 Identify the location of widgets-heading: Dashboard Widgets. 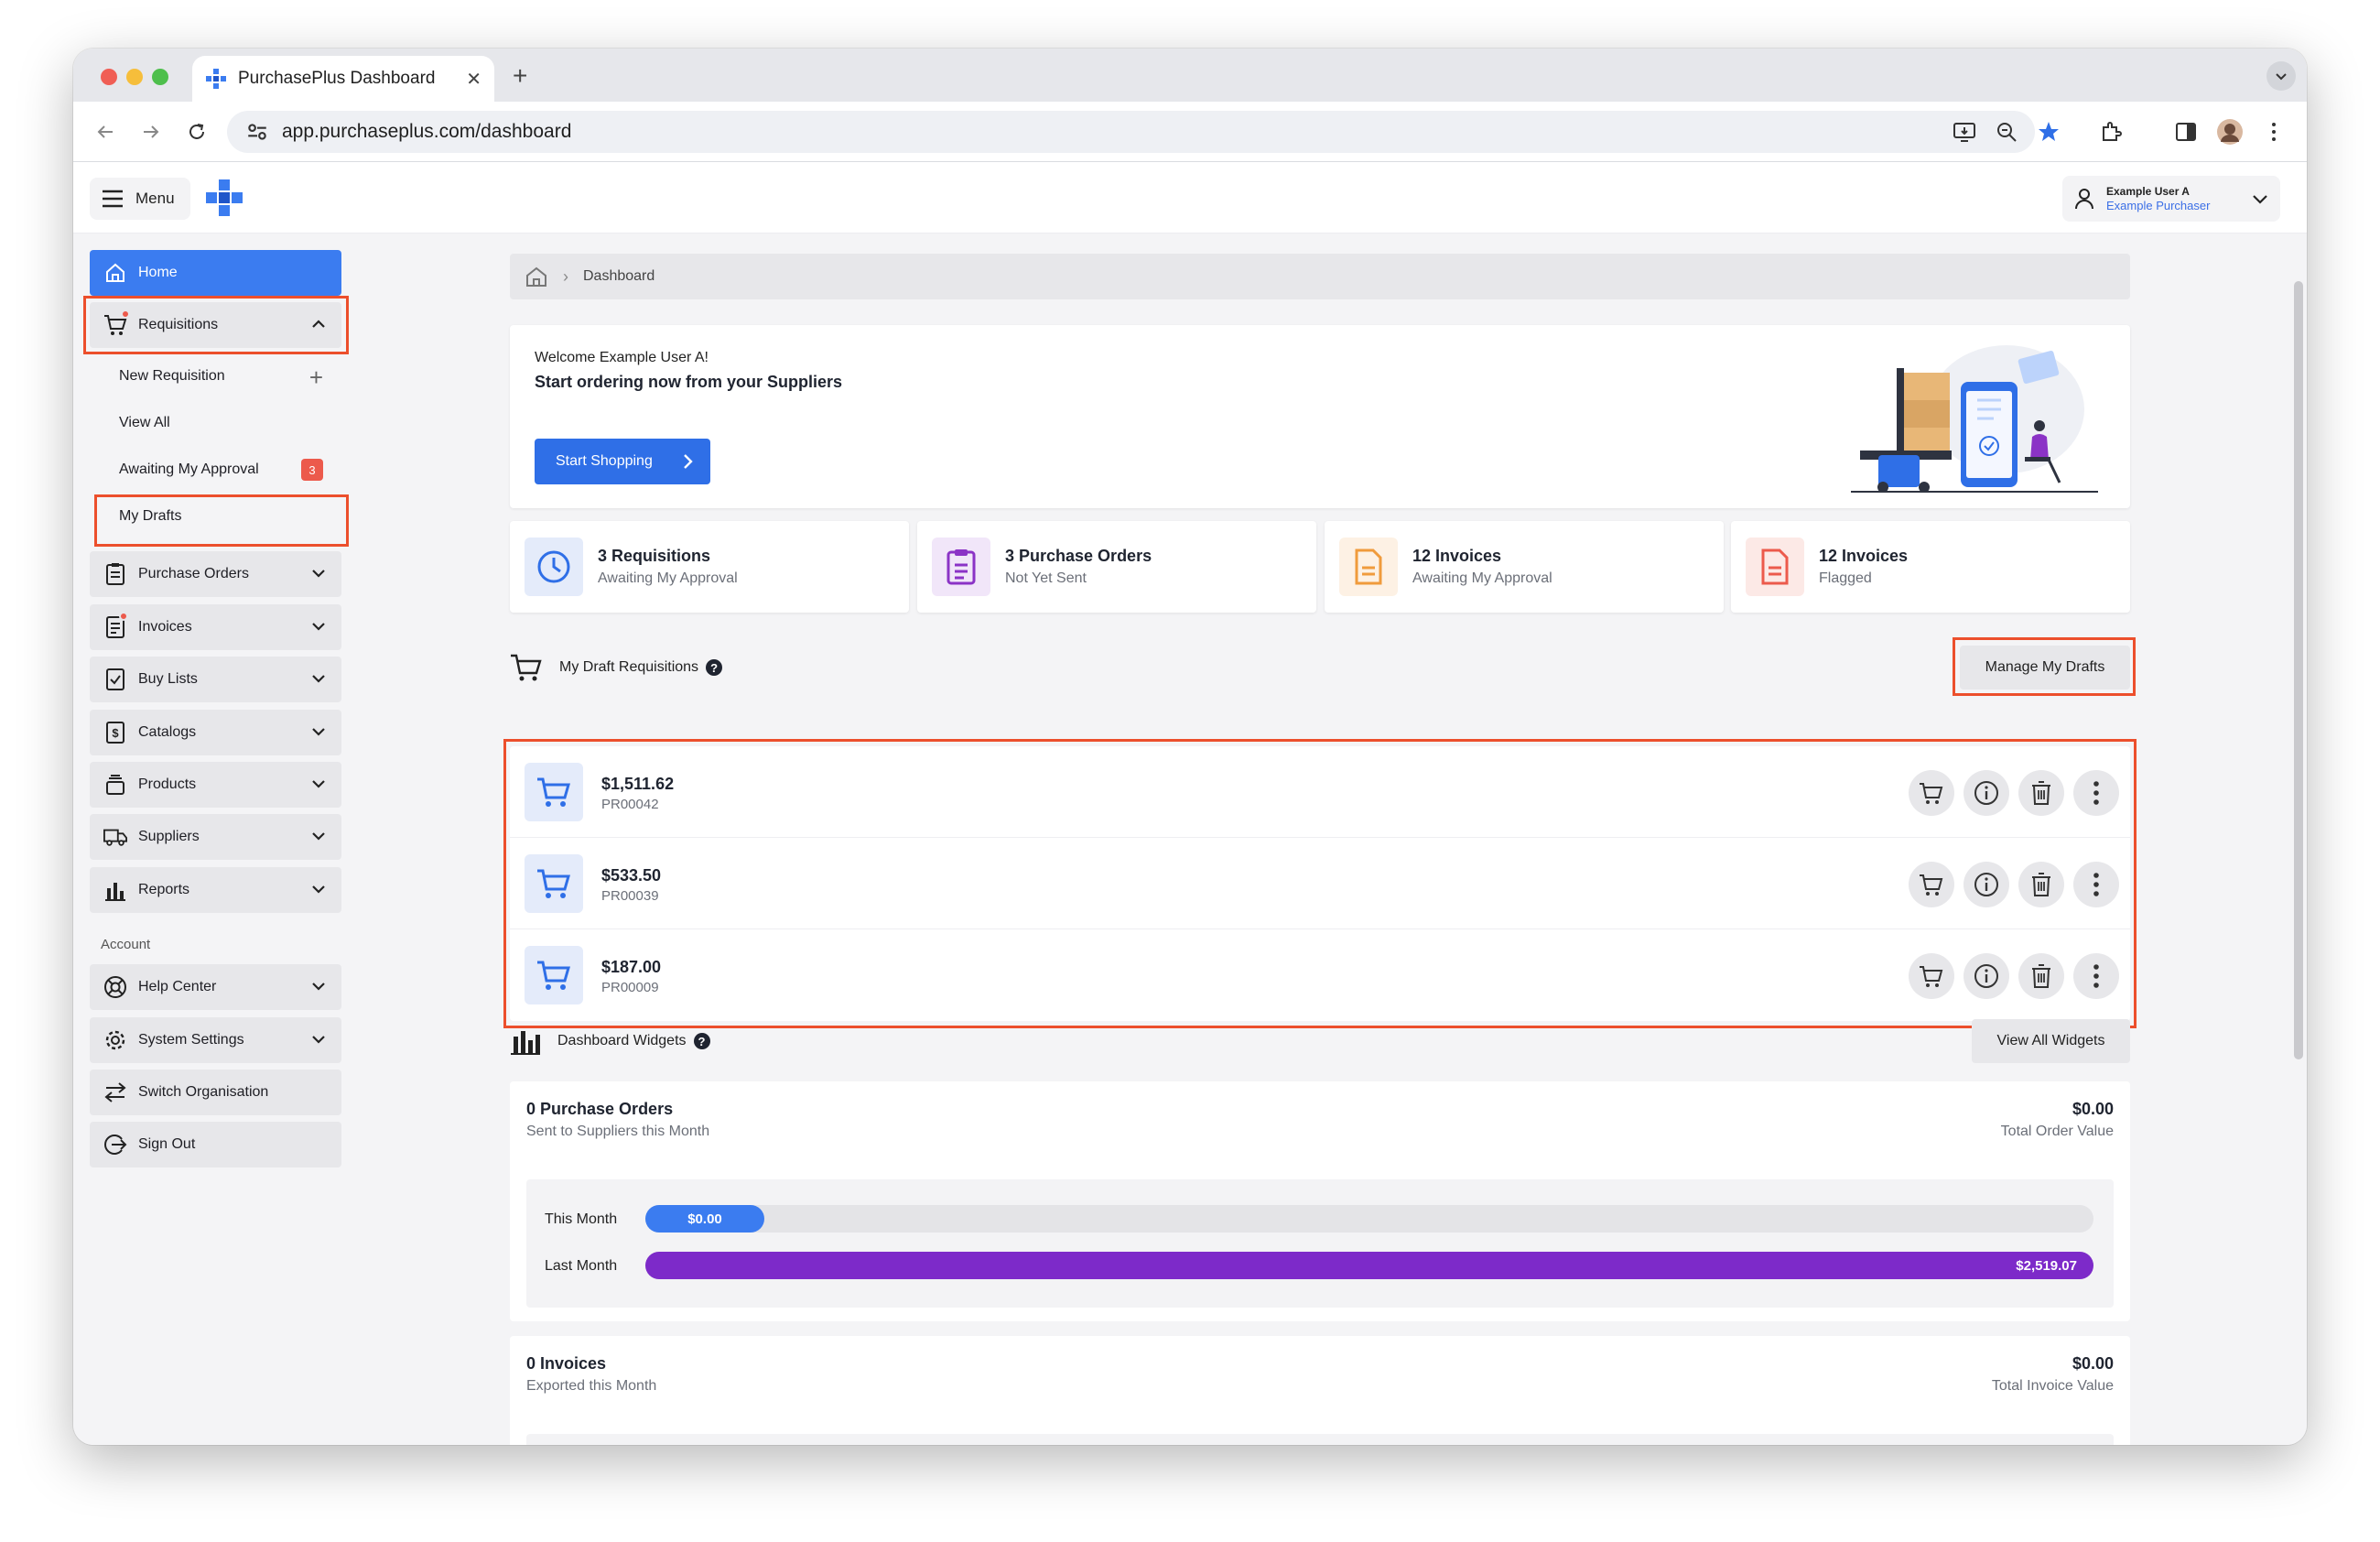
(622, 1040).